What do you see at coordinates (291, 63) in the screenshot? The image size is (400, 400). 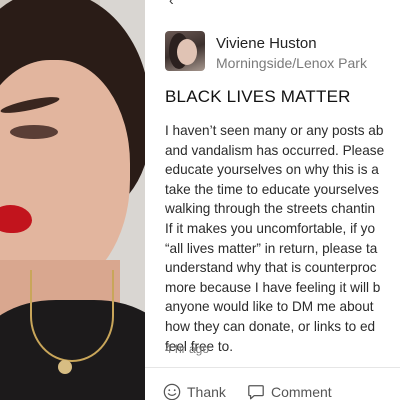 I see `author-location: Morningside/Lenox Park` at bounding box center [291, 63].